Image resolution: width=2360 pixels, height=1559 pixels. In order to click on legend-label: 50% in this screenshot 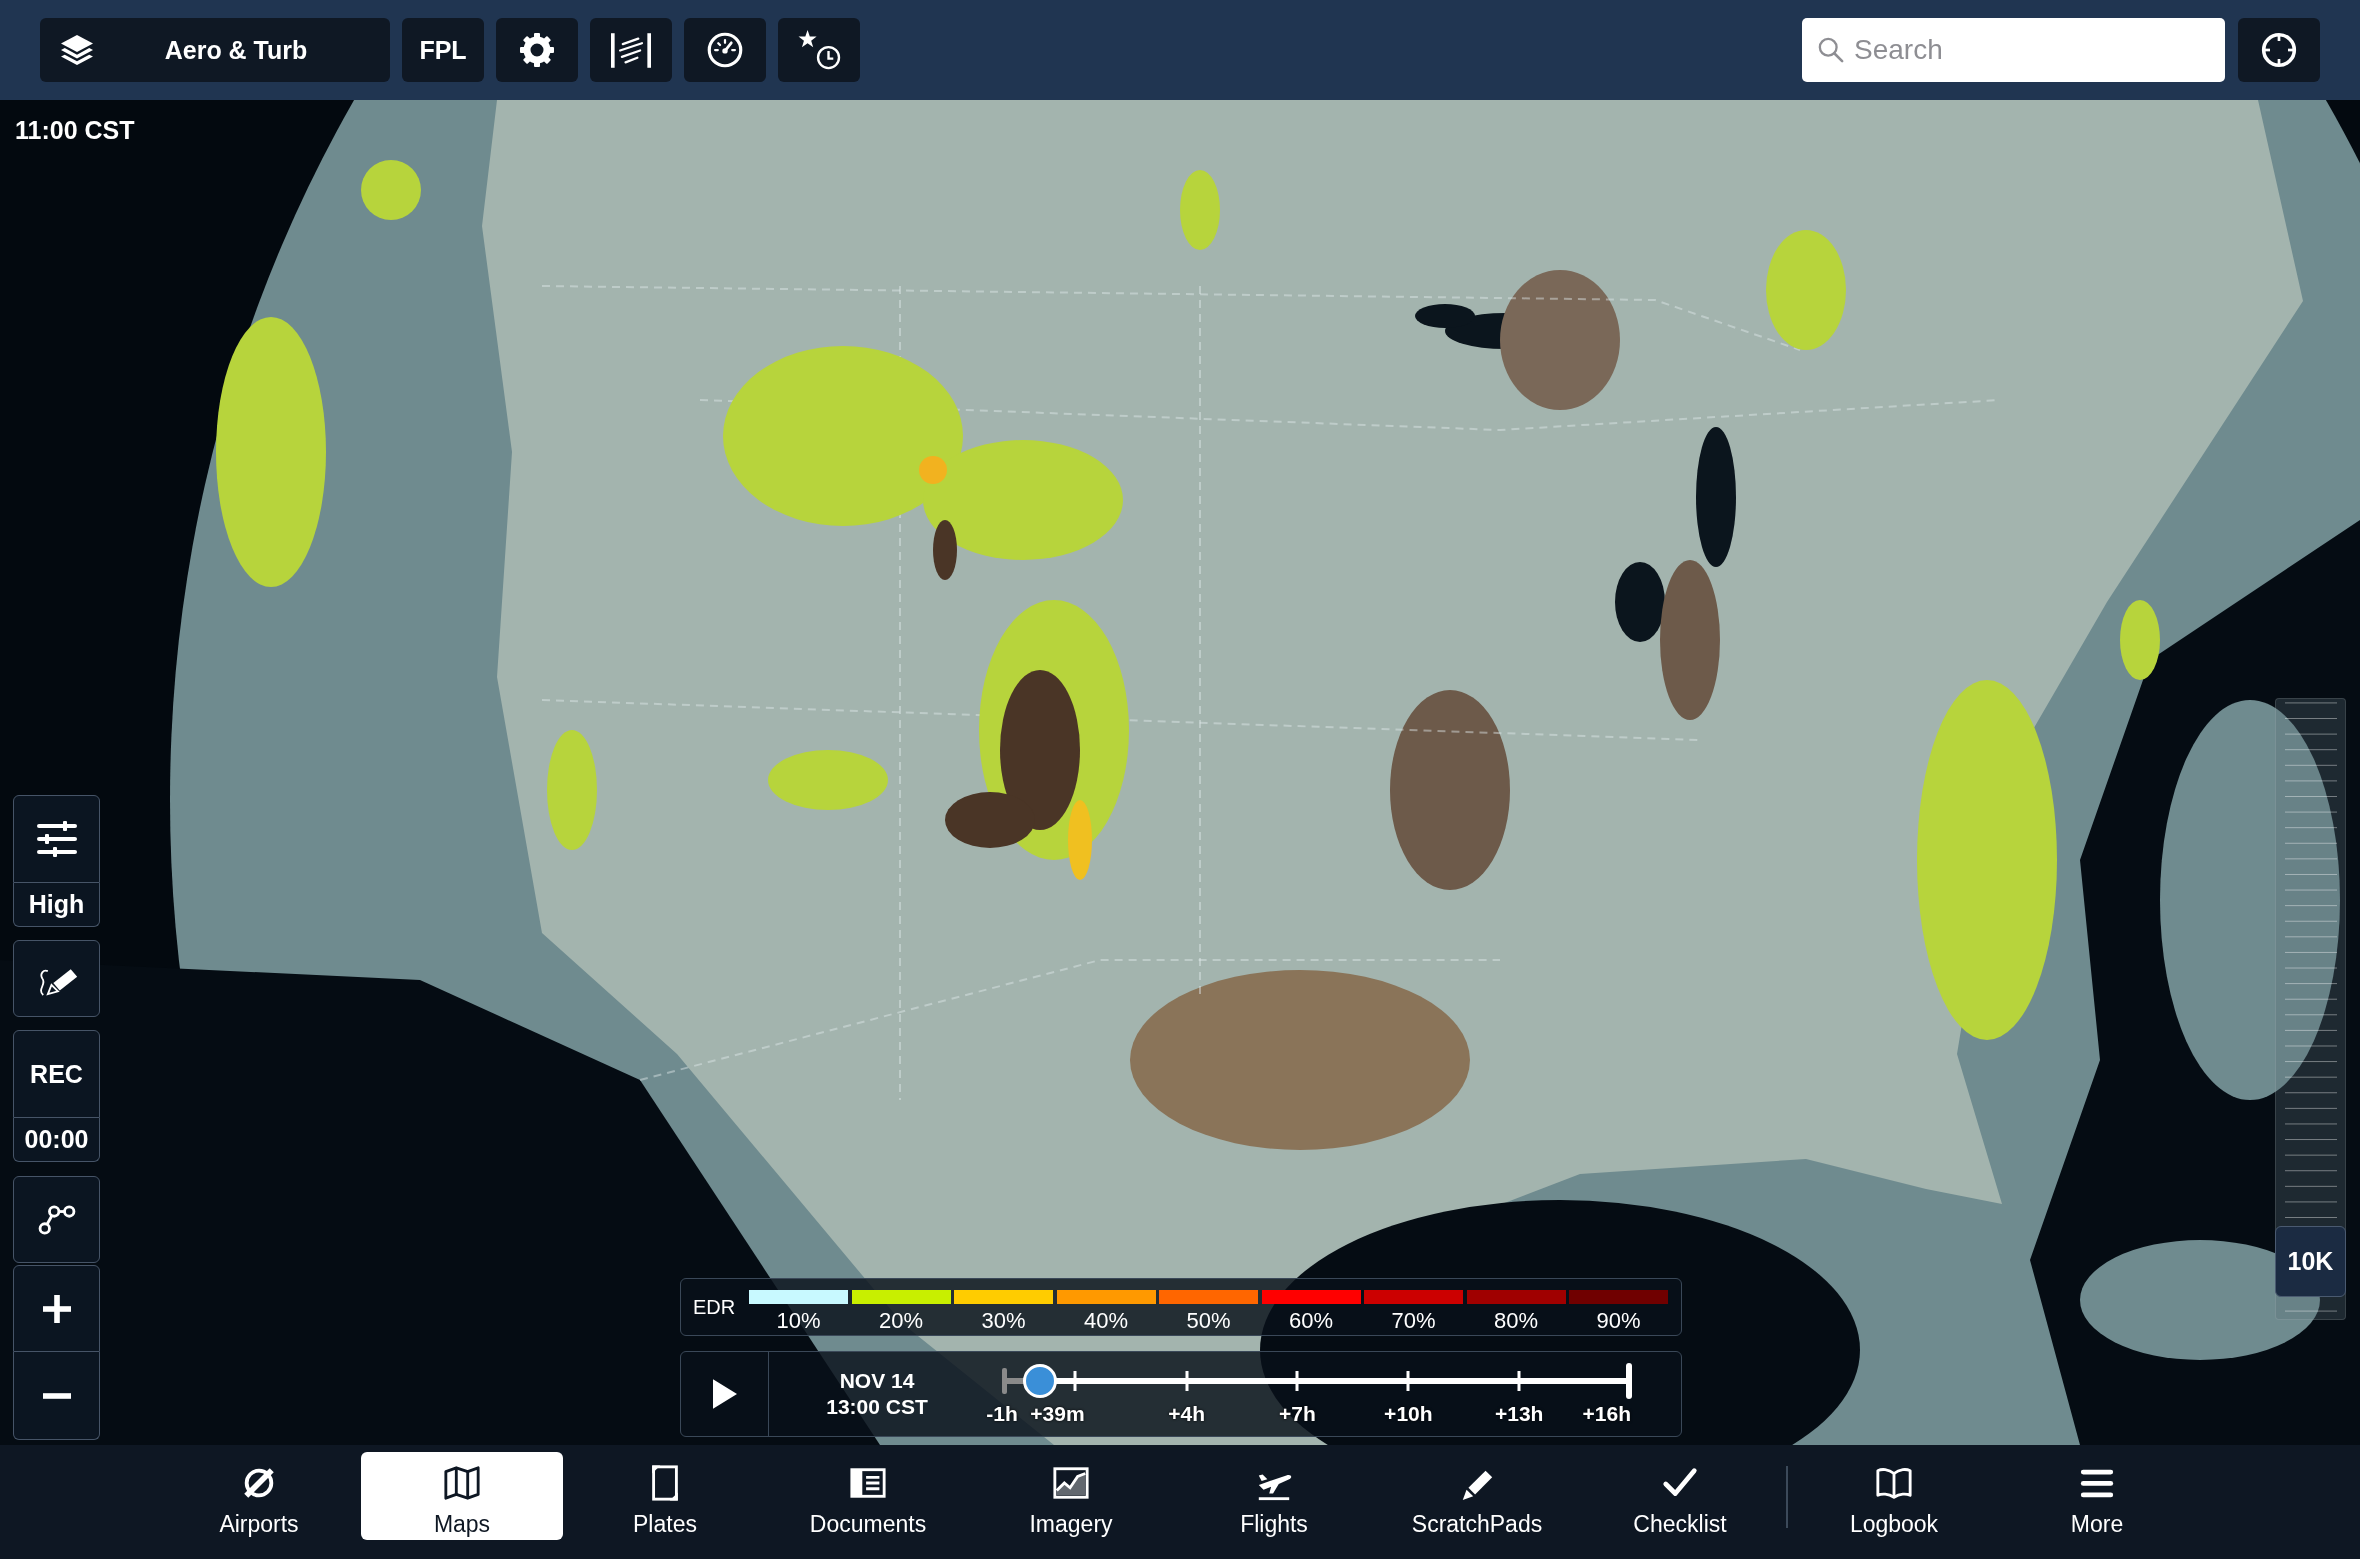, I will do `click(1208, 1321)`.